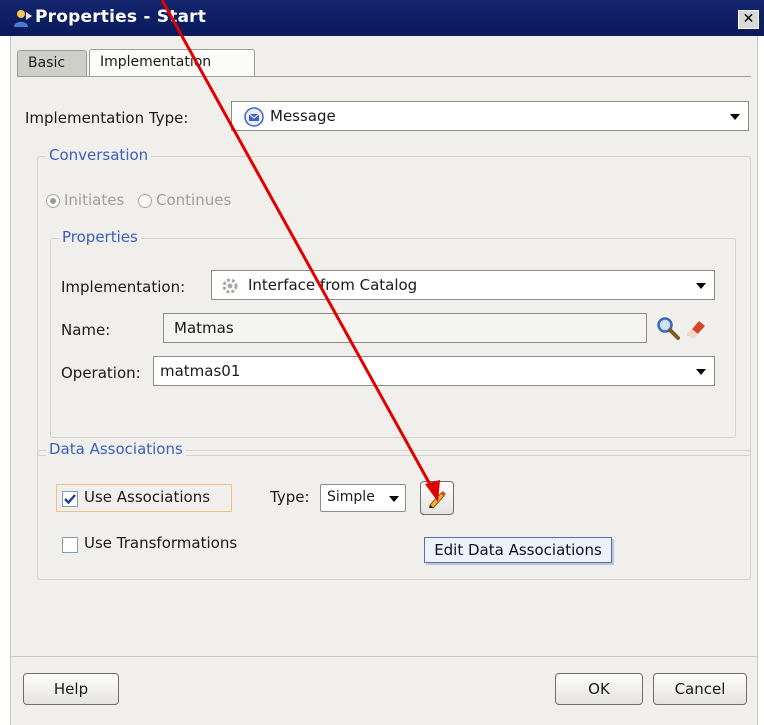 The width and height of the screenshot is (764, 725). Describe the element at coordinates (696, 328) in the screenshot. I see `eraser-icon` at that location.